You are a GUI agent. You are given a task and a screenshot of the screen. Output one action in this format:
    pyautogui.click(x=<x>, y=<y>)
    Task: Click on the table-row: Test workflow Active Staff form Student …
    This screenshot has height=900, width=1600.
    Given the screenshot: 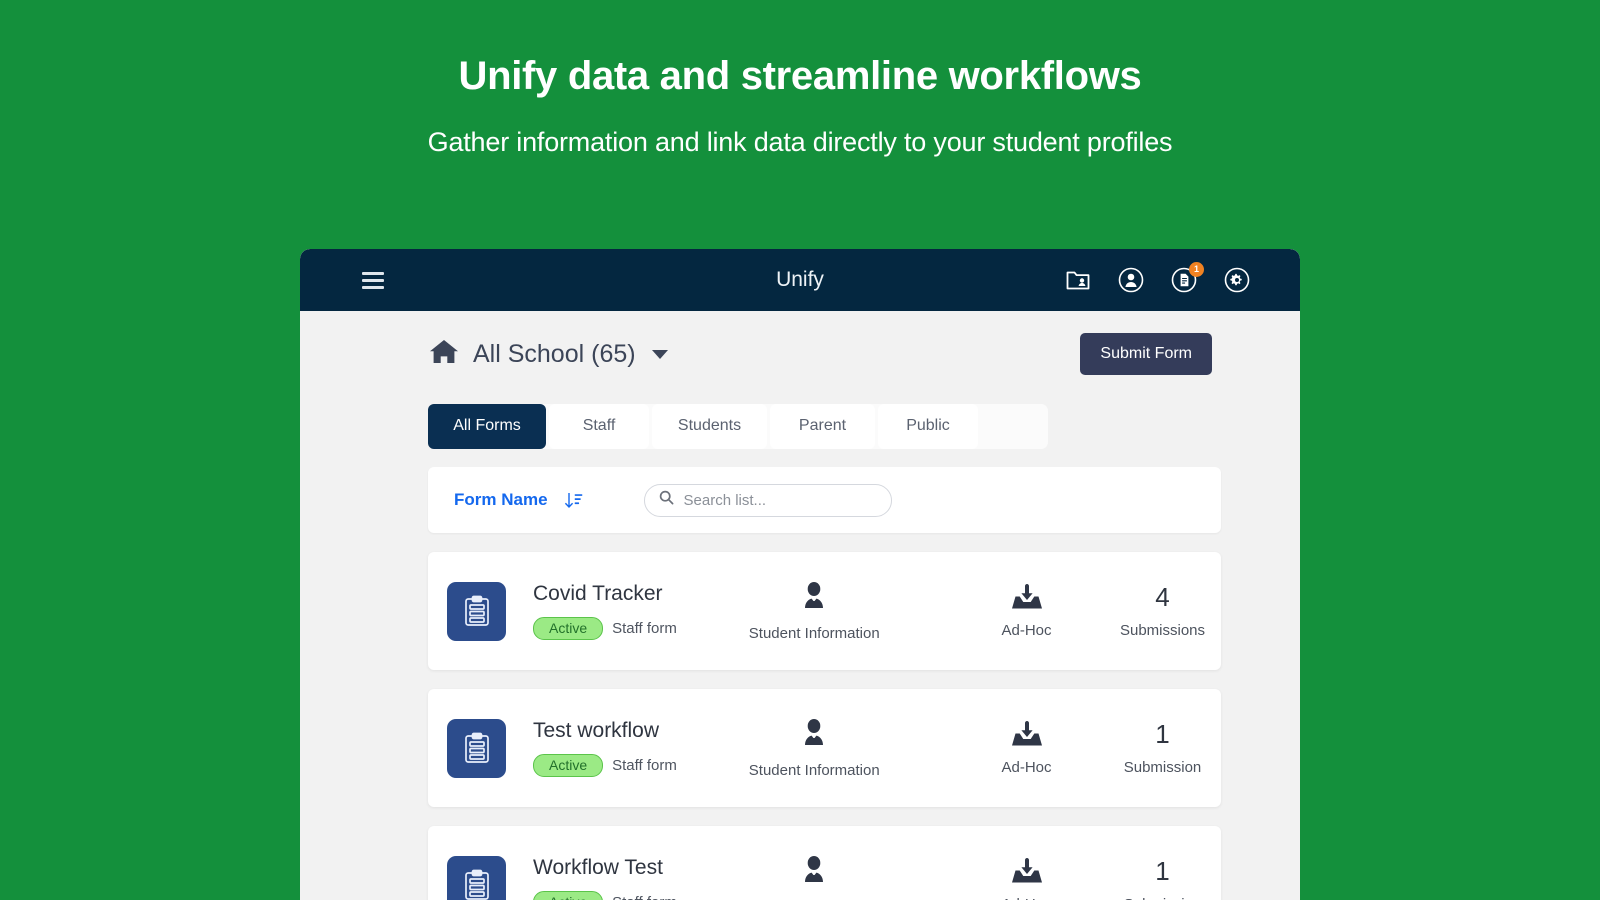 What is the action you would take?
    pyautogui.click(x=824, y=748)
    